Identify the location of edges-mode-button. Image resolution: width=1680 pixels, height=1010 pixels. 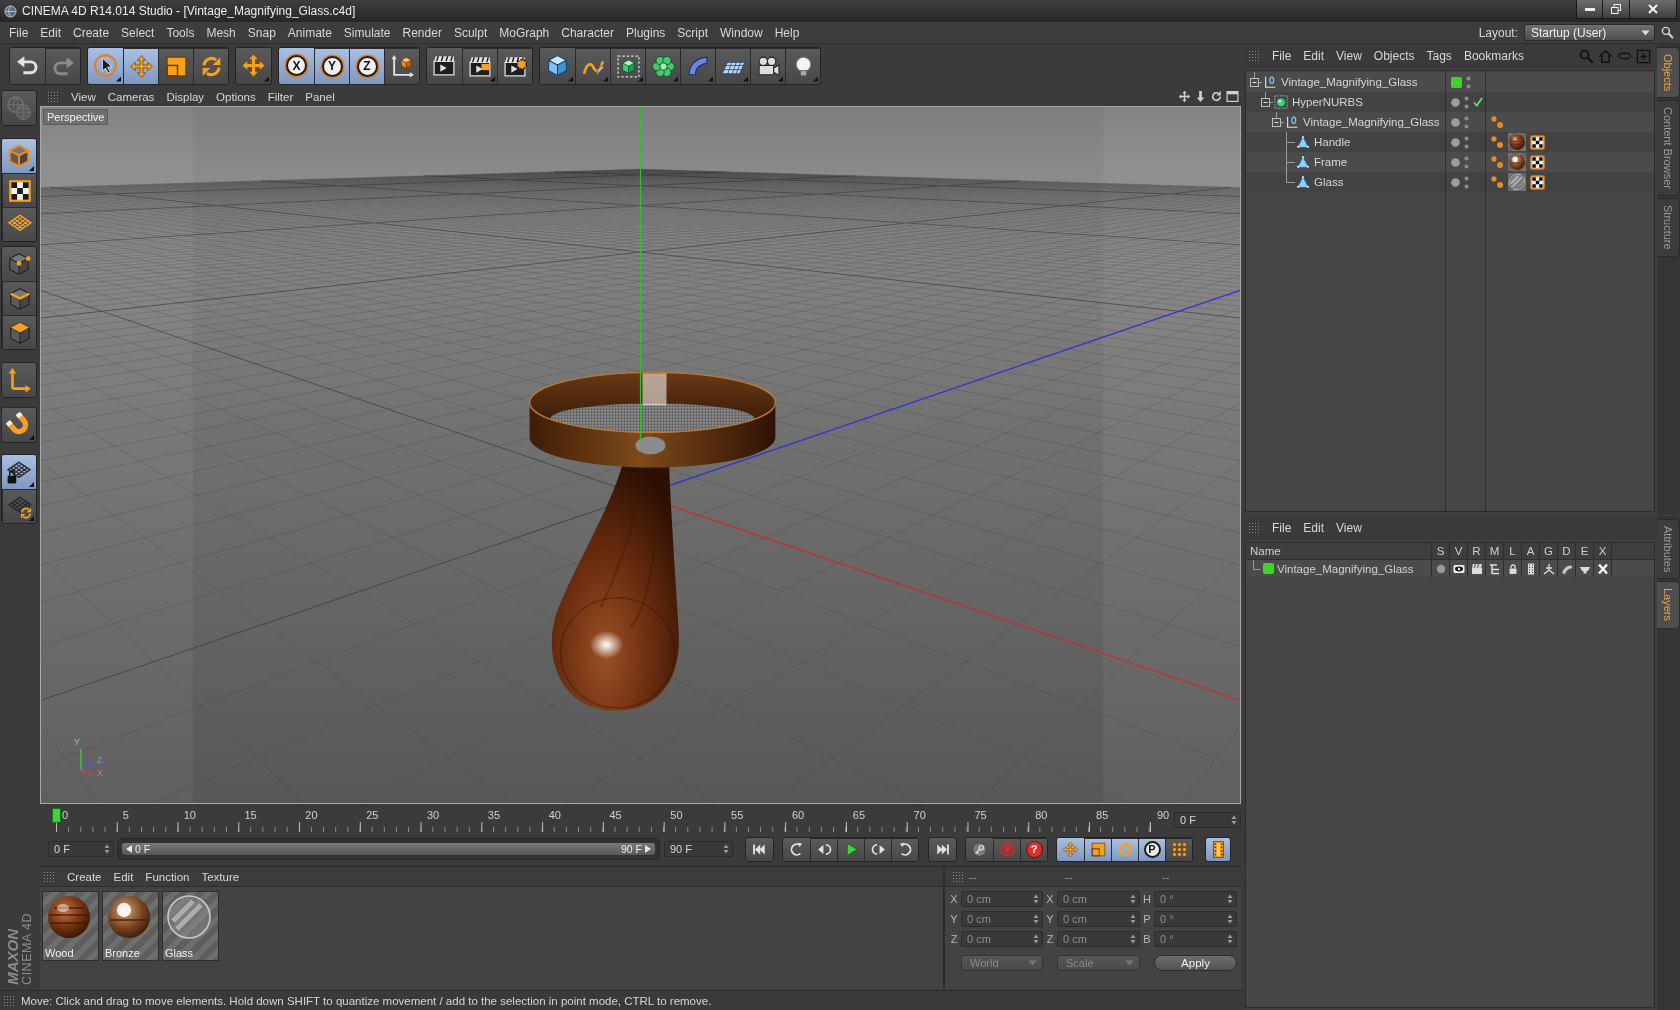
(19, 298).